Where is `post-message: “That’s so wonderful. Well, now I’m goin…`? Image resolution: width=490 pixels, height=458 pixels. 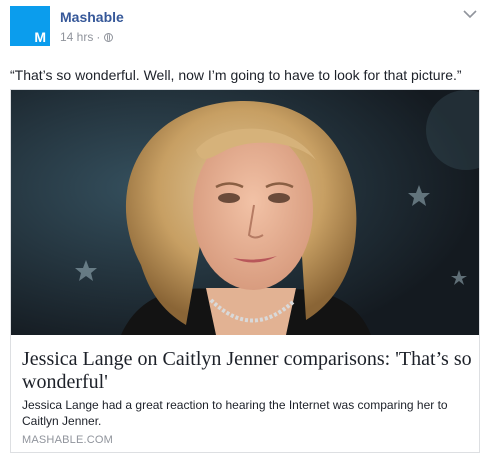 post-message: “That’s so wonderful. Well, now I’m goin… is located at coordinates (236, 75).